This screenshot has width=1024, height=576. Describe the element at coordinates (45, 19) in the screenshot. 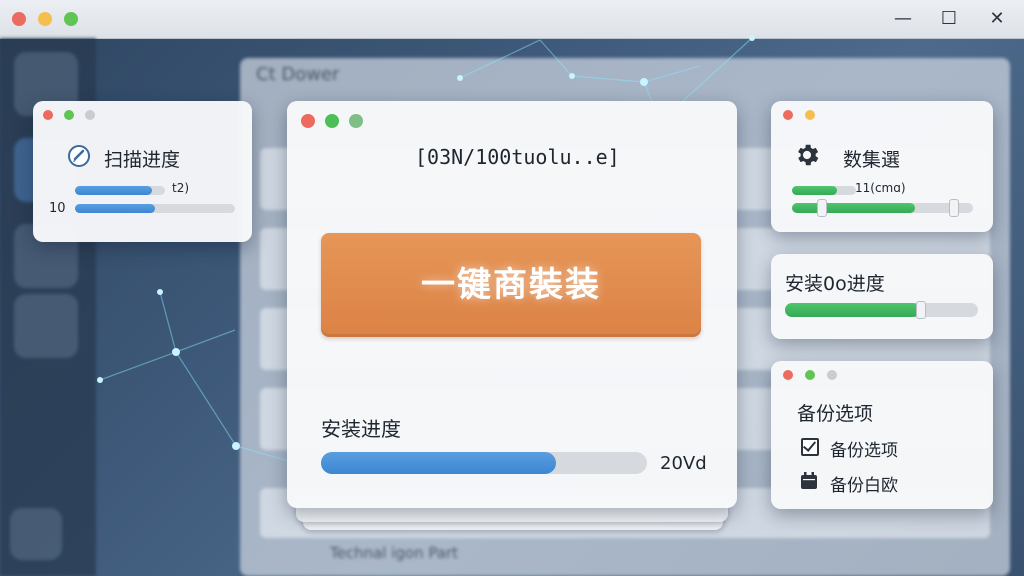

I see `minimize-traffic-light` at that location.